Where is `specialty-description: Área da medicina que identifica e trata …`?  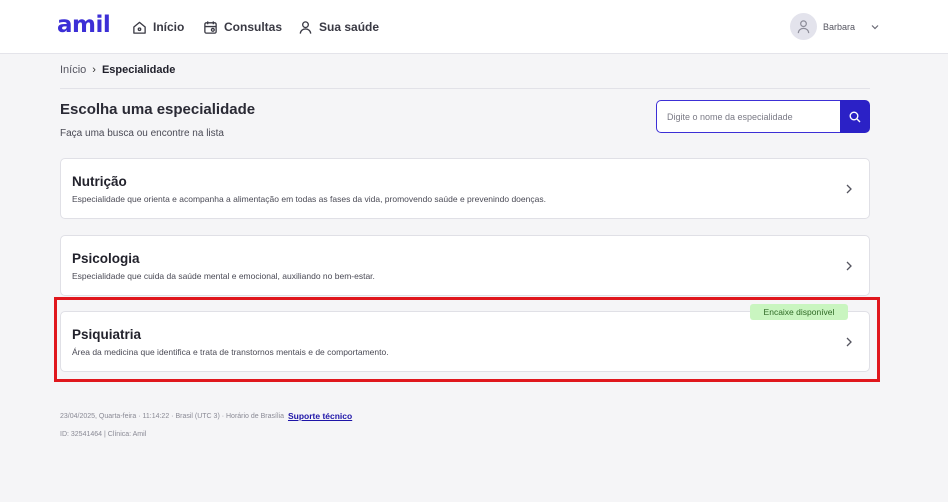
specialty-description: Área da medicina que identifica e trata … is located at coordinates (230, 352).